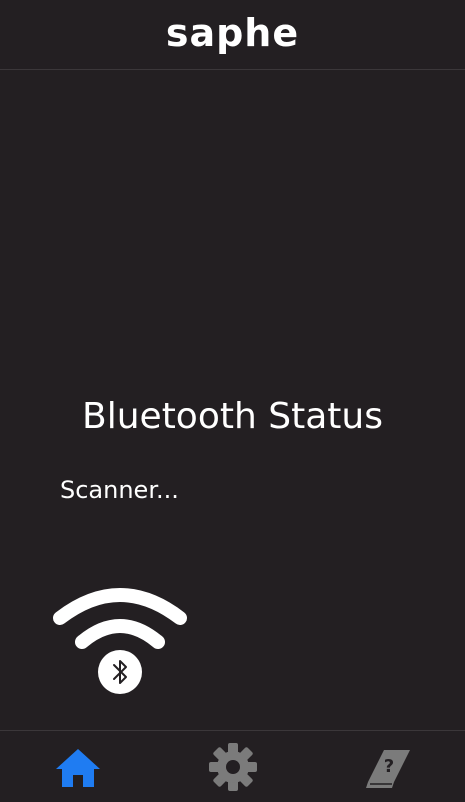 This screenshot has width=465, height=802. What do you see at coordinates (232, 32) in the screenshot?
I see `app-logo: saphe` at bounding box center [232, 32].